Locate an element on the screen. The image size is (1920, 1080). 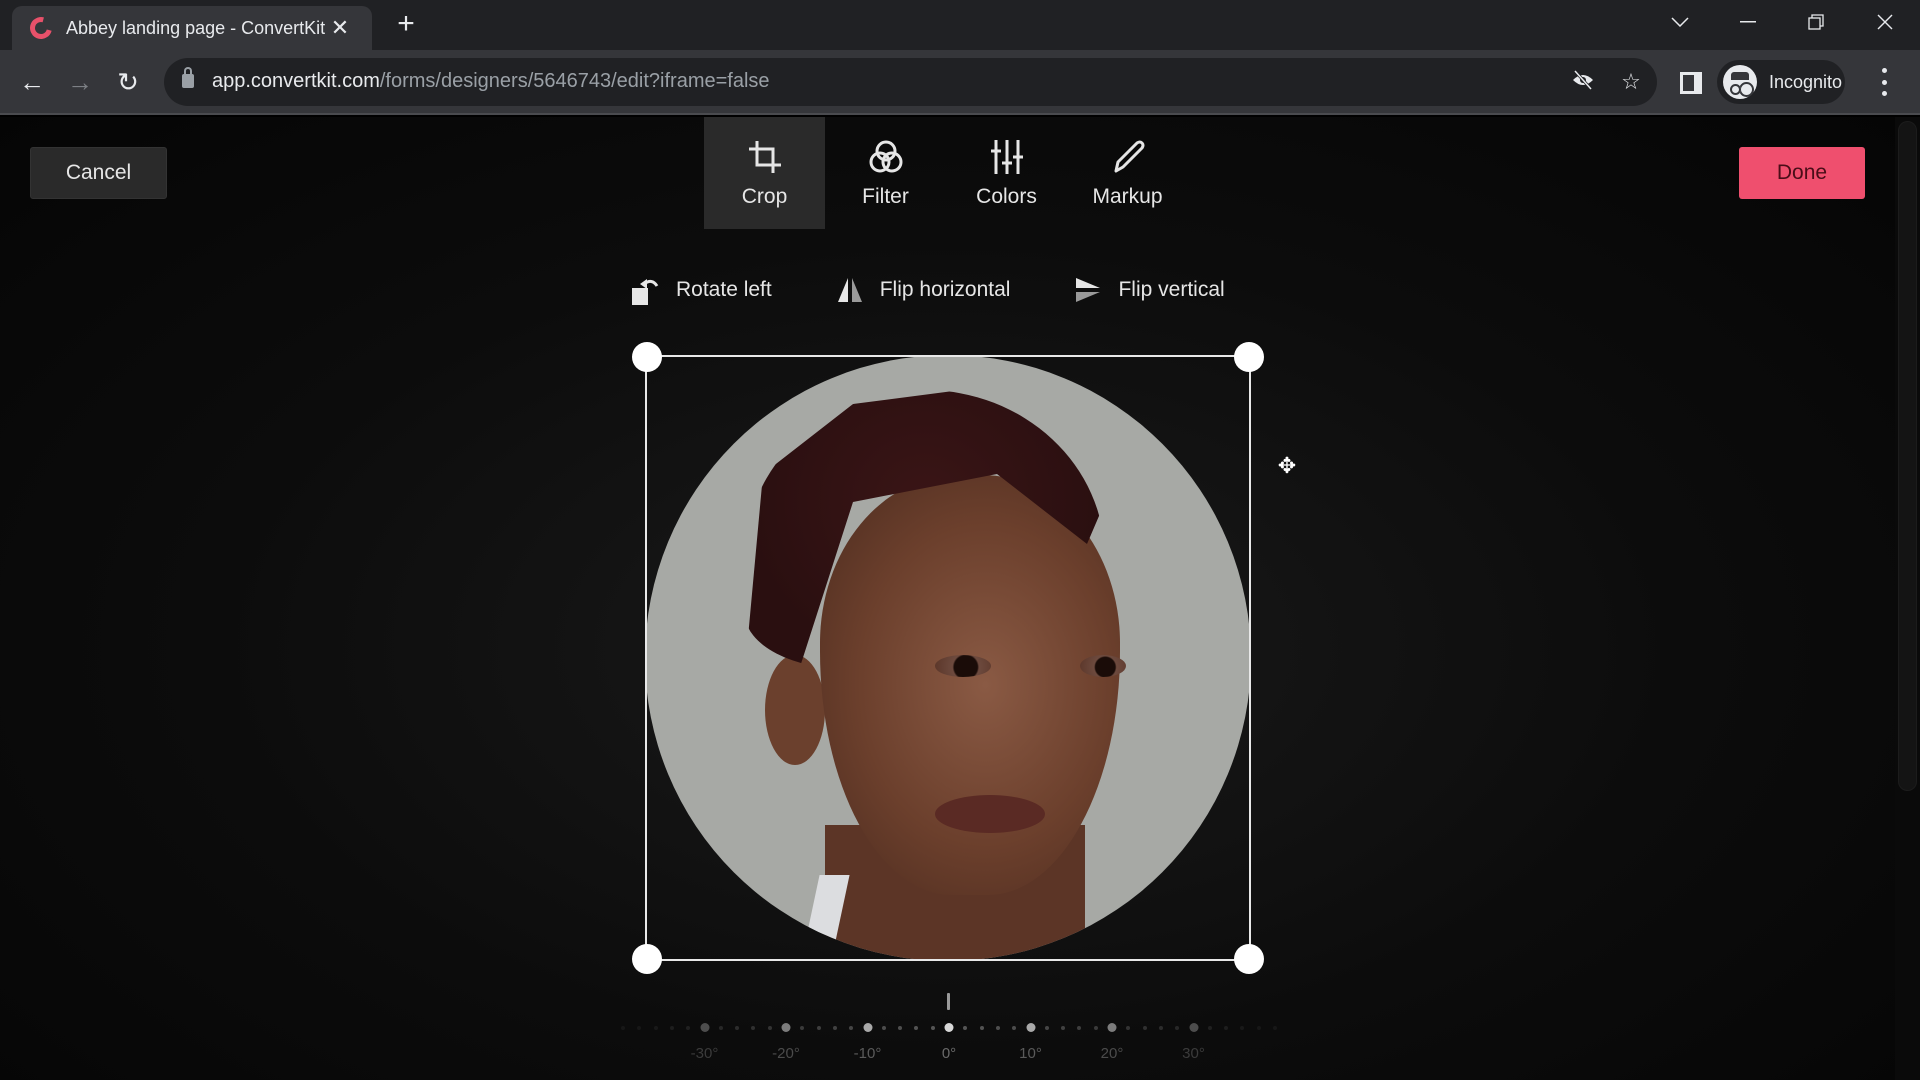
browser-tab: Abbey landing page - ConvertKit ✕ is located at coordinates (192, 28).